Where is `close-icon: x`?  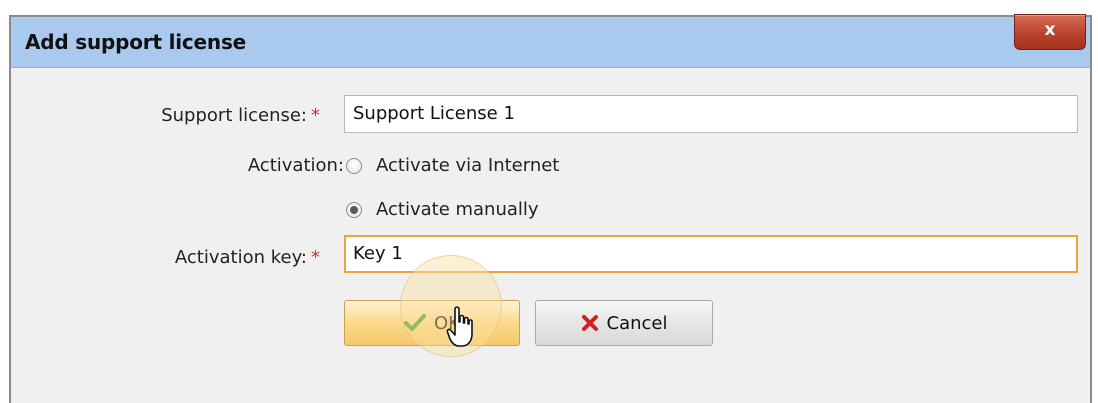 close-icon: x is located at coordinates (1050, 30).